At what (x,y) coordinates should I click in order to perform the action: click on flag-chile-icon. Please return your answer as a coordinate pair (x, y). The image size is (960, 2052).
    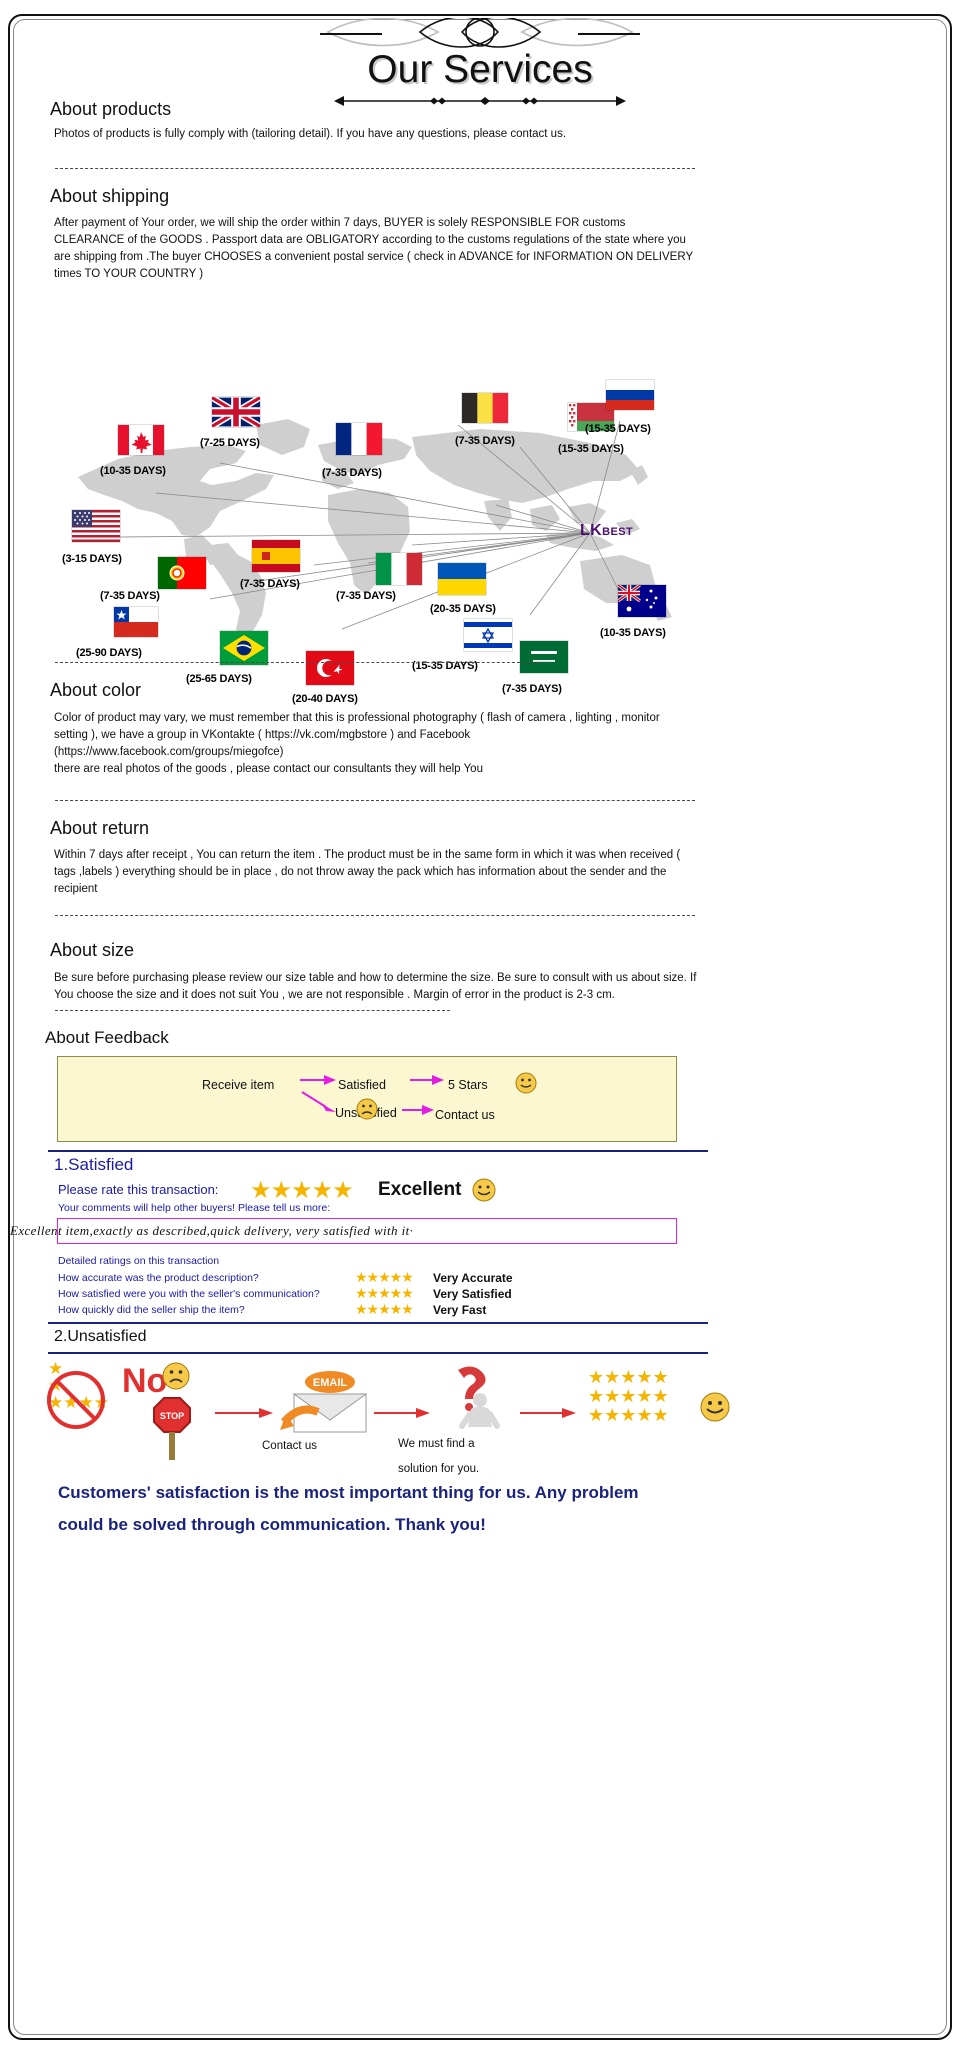
    Looking at the image, I should click on (136, 622).